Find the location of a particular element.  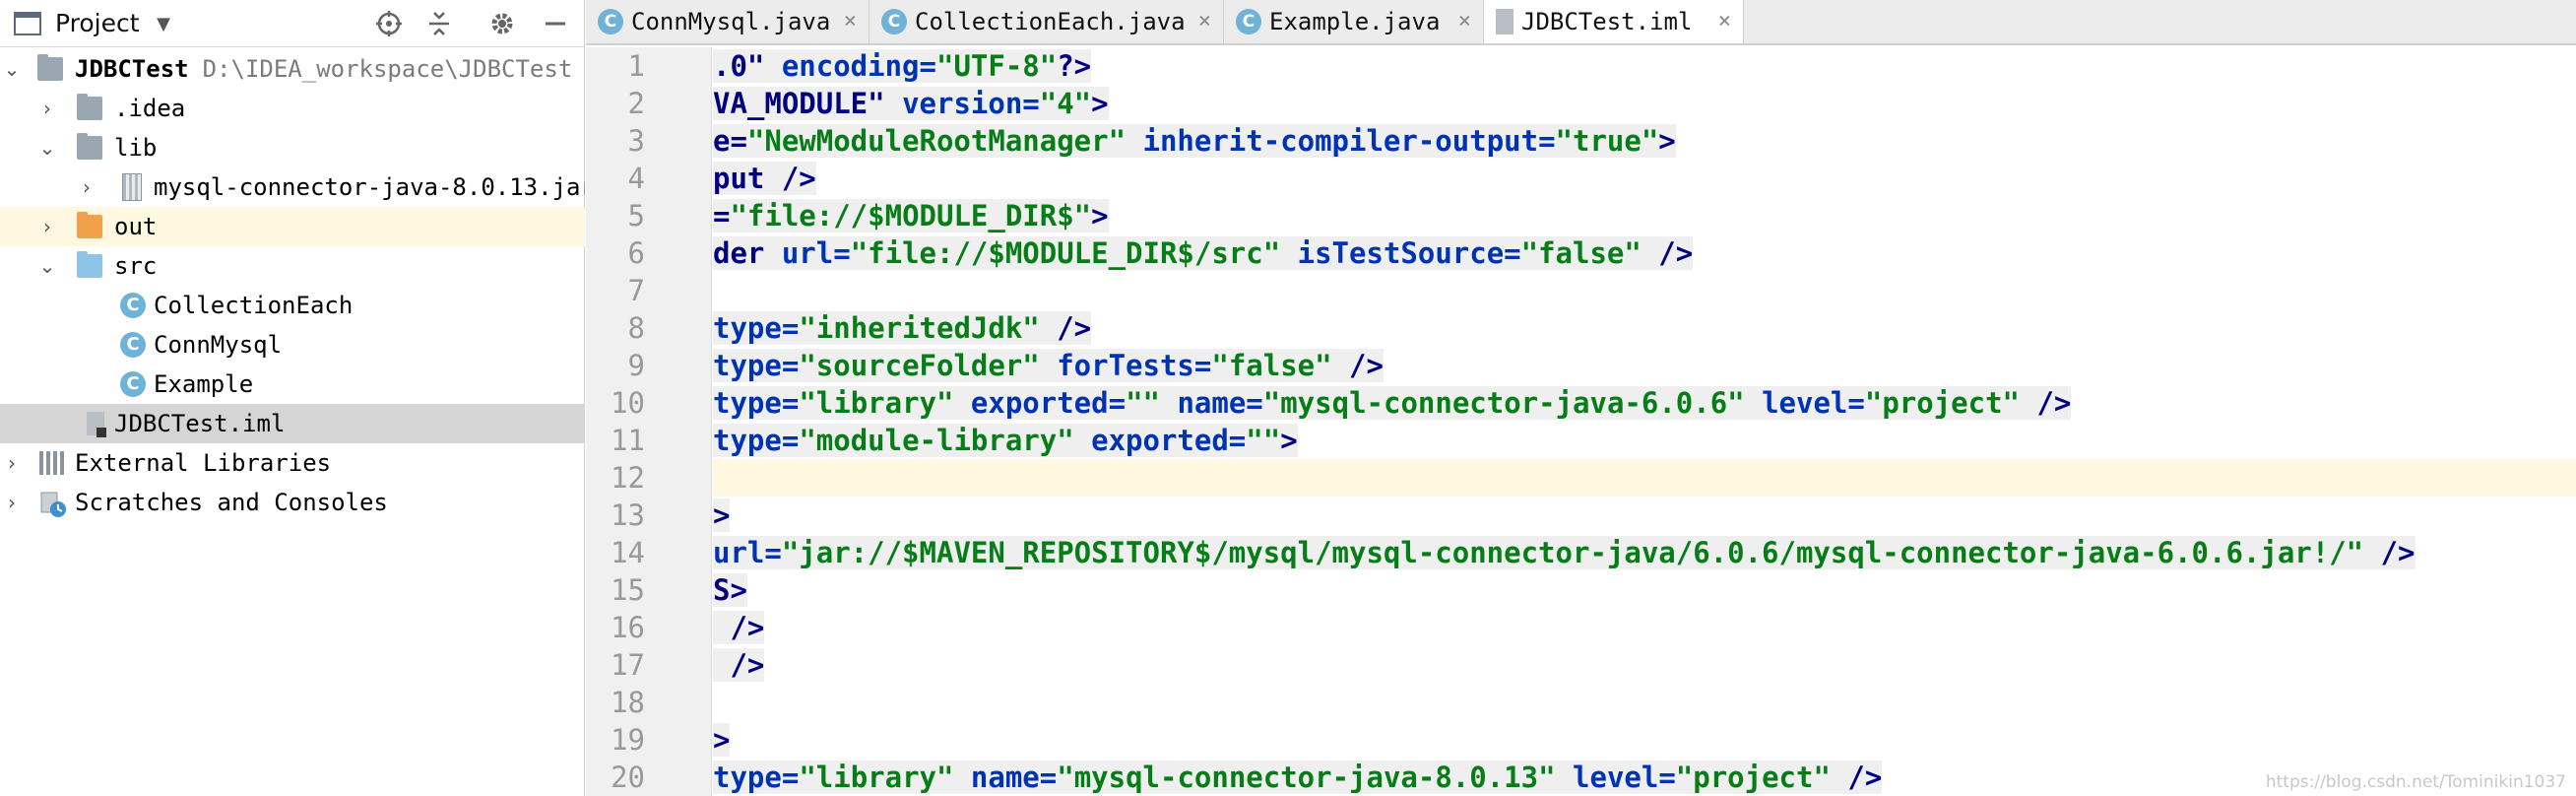

code-token: url= is located at coordinates (816, 253).